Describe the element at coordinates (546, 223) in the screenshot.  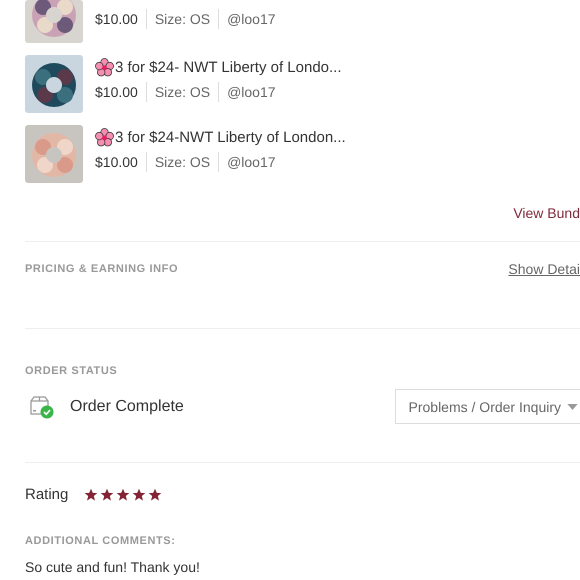
I see `view-bundle-link: View Bund` at that location.